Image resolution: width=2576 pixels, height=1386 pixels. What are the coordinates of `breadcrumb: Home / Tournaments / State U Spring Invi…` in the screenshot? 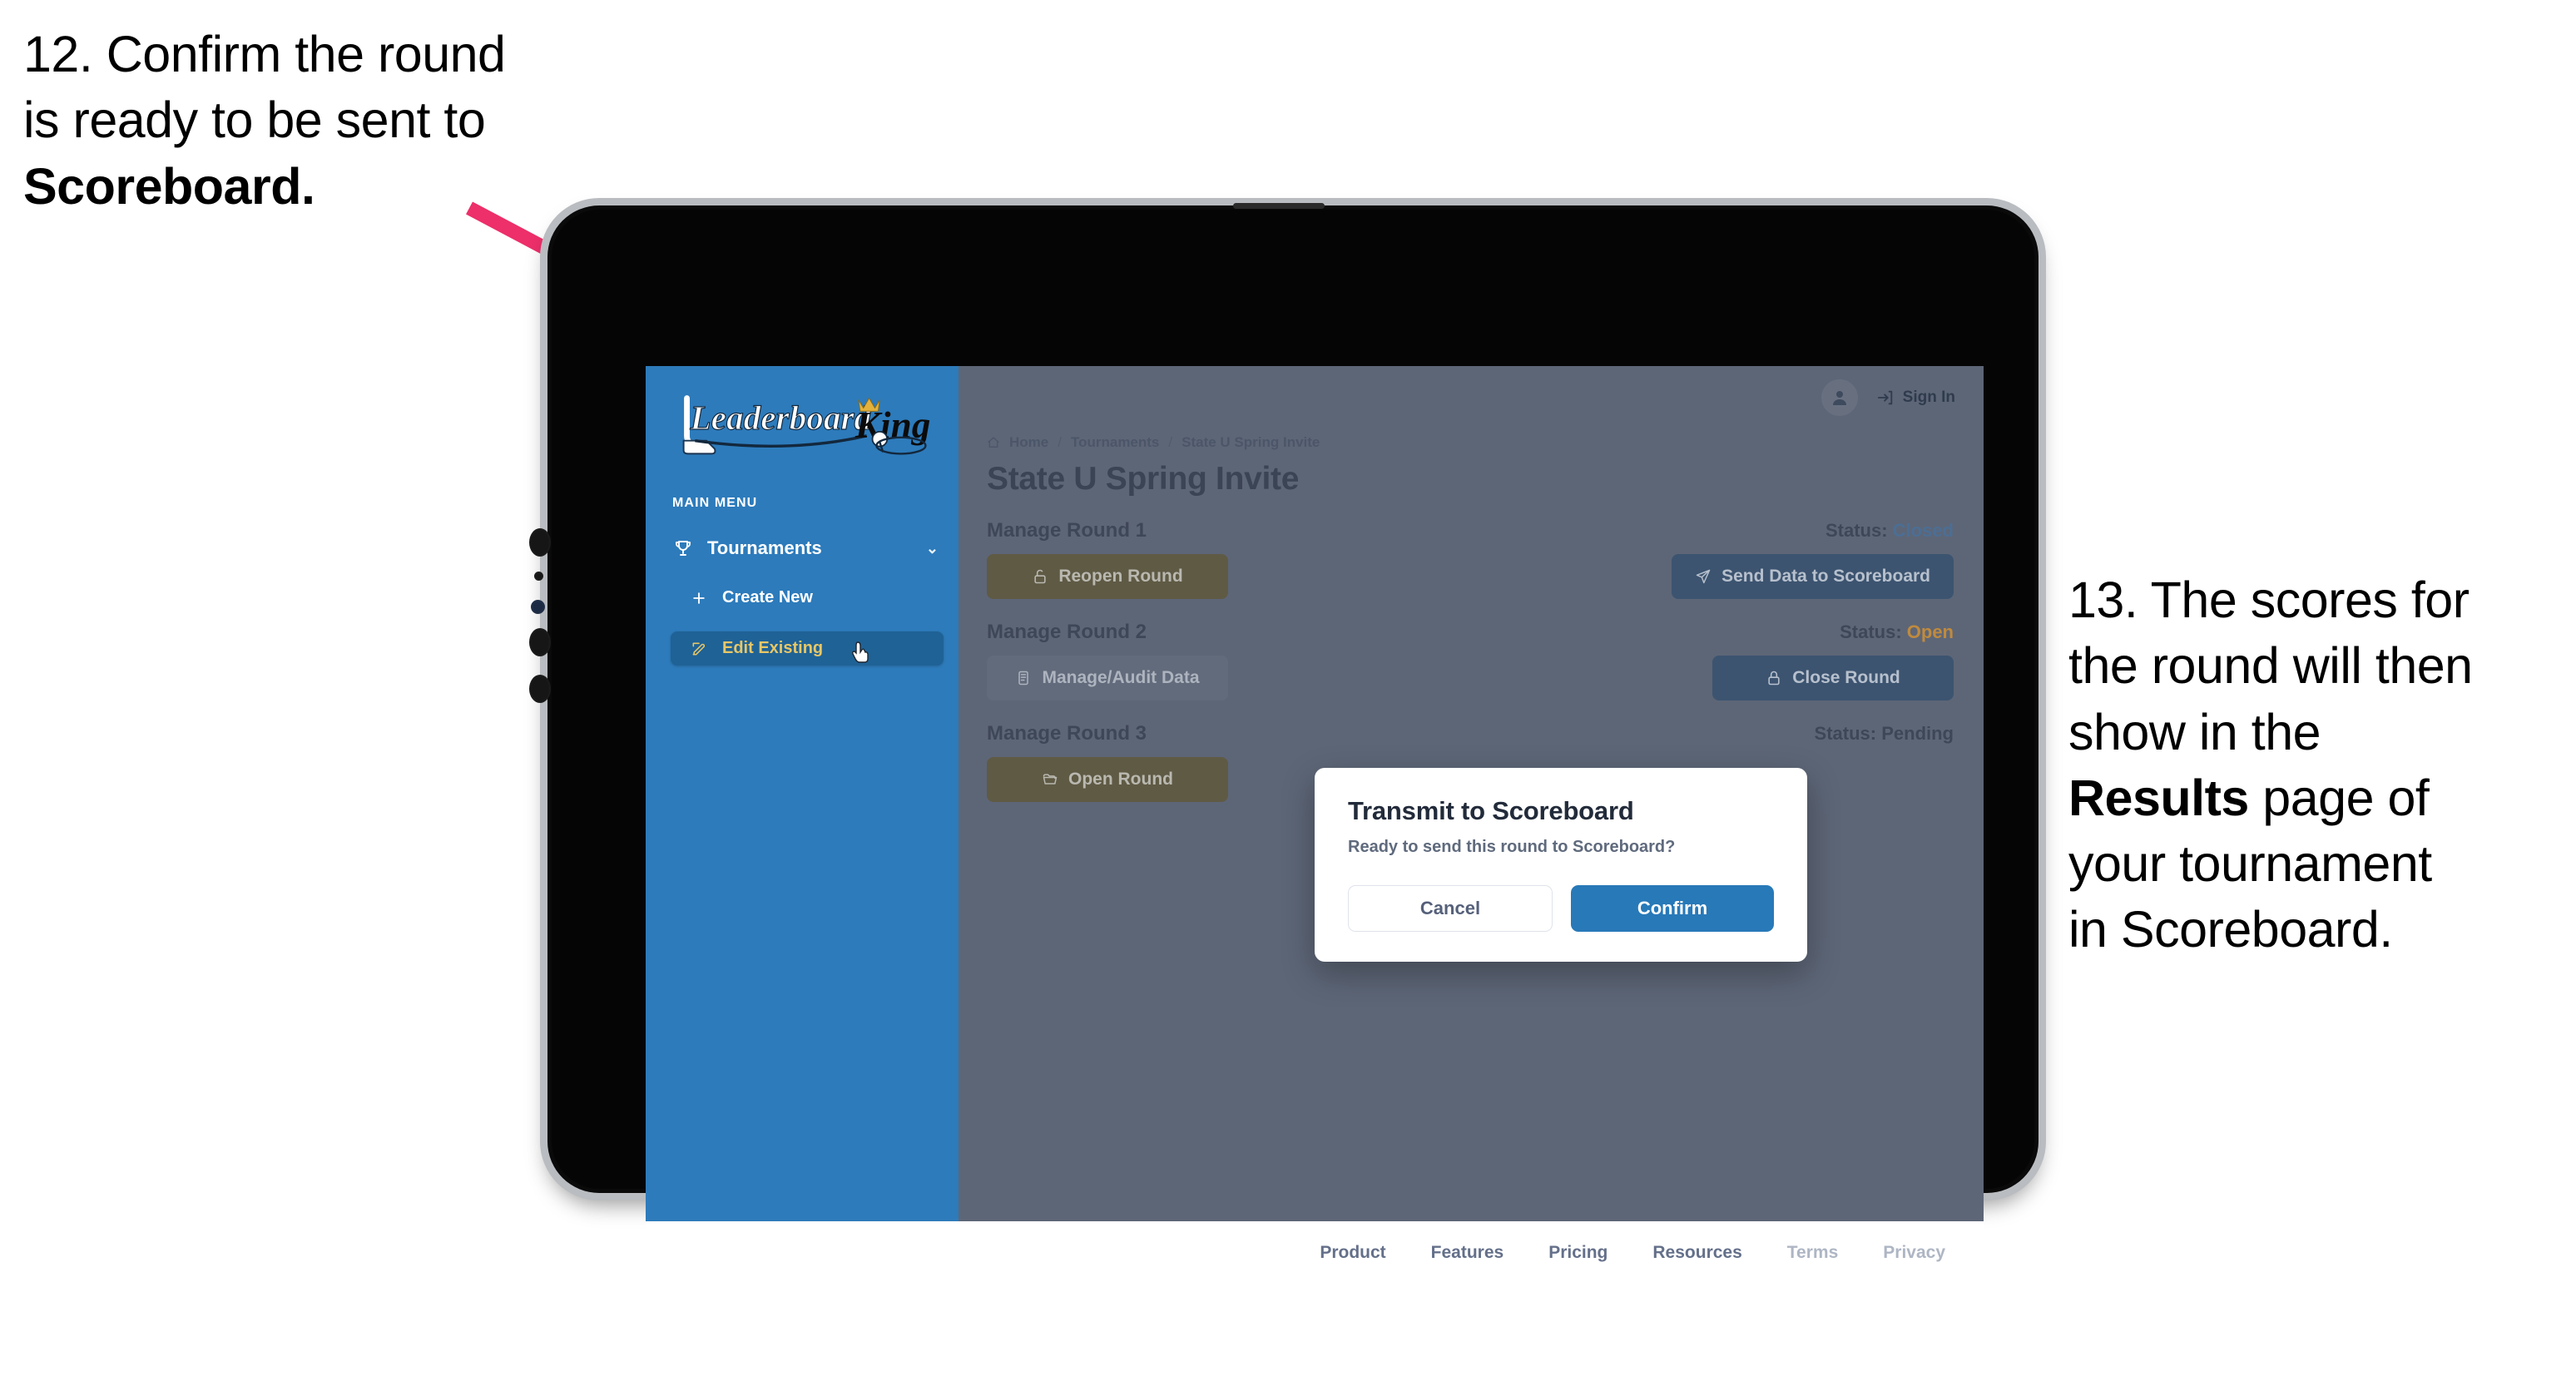 It's located at (1471, 442).